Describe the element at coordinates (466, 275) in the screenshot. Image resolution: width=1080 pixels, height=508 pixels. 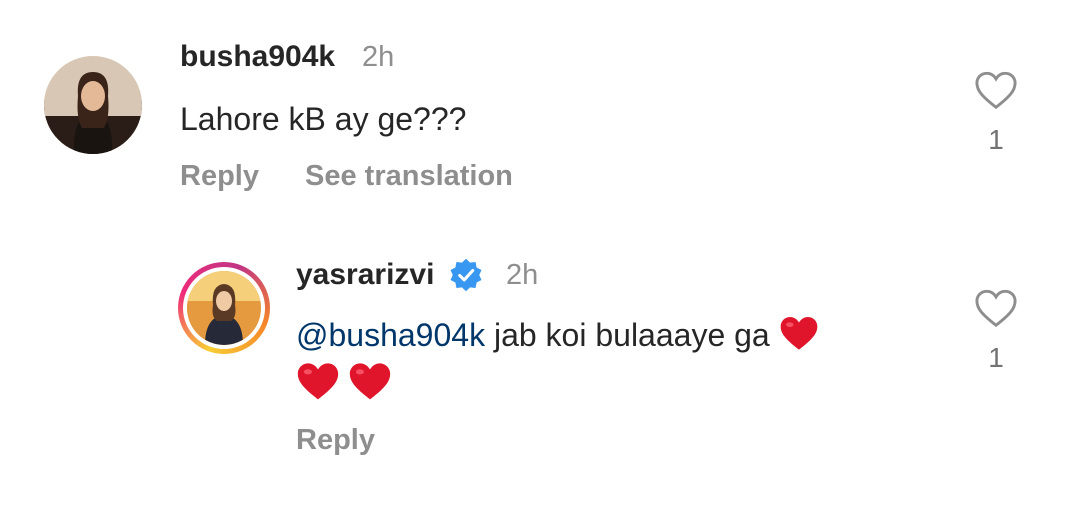
I see `verified-badge-icon` at that location.